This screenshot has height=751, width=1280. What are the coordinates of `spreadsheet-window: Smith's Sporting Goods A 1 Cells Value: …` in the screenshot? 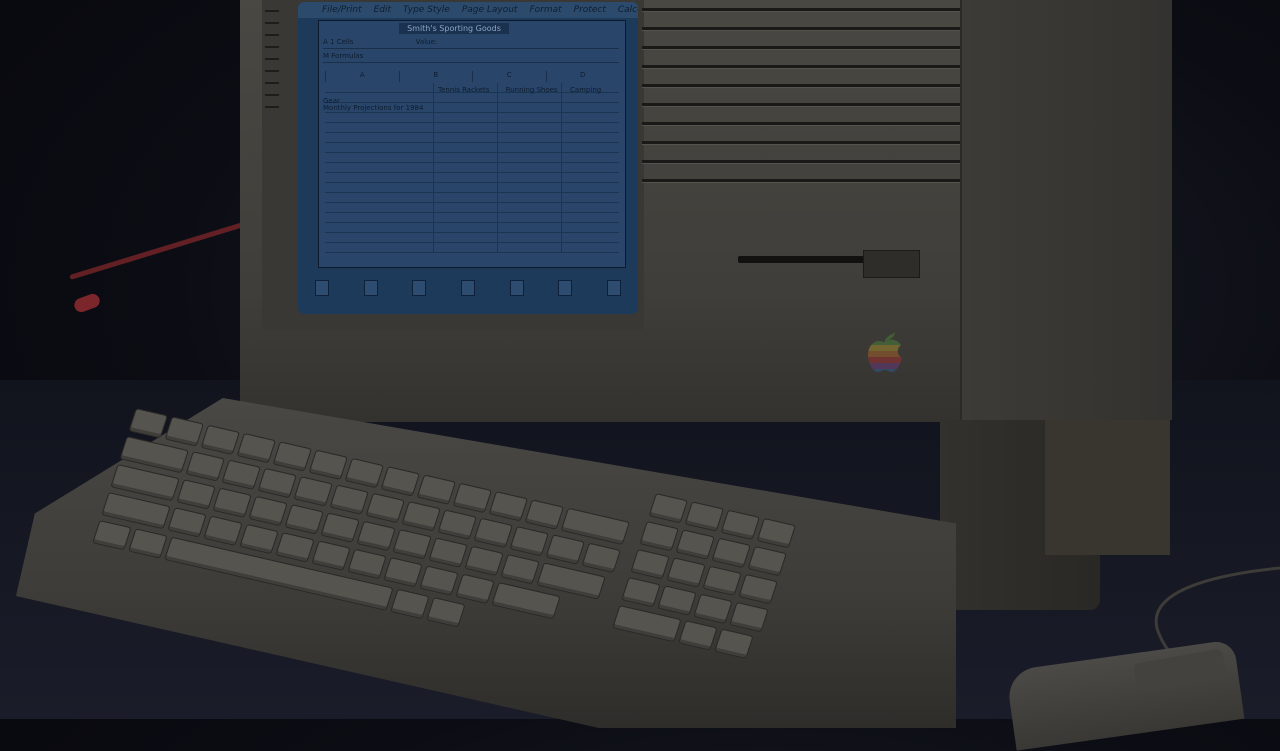 It's located at (472, 144).